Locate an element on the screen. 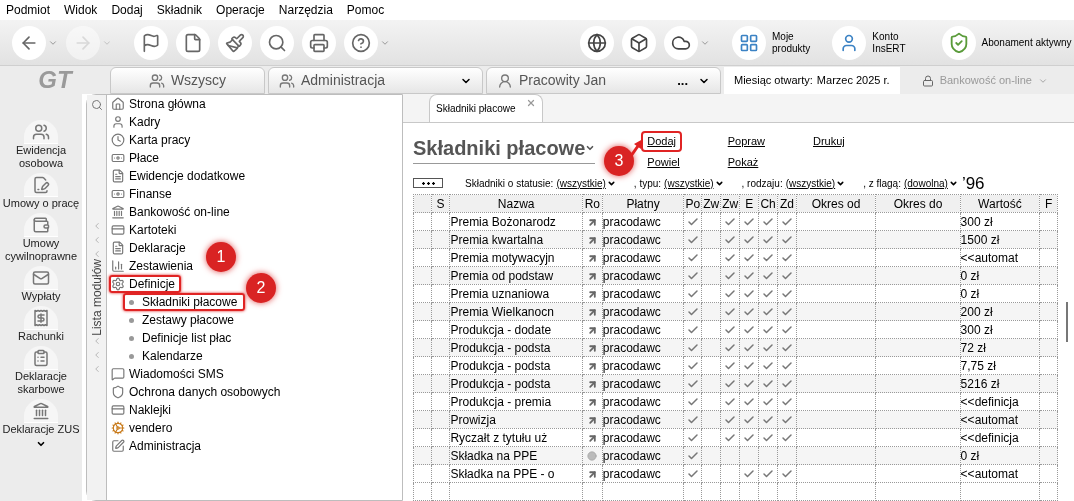 The image size is (1074, 501). cards-icon is located at coordinates (118, 230).